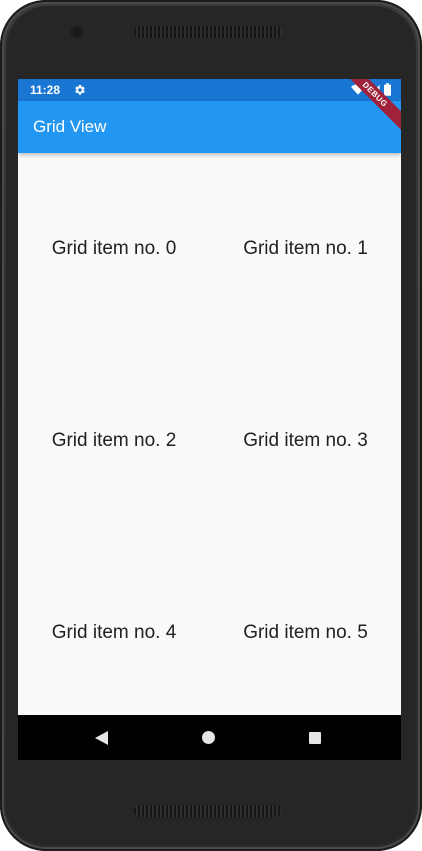 This screenshot has height=851, width=422. I want to click on grid-item-label: Grid item no. 1, so click(305, 248).